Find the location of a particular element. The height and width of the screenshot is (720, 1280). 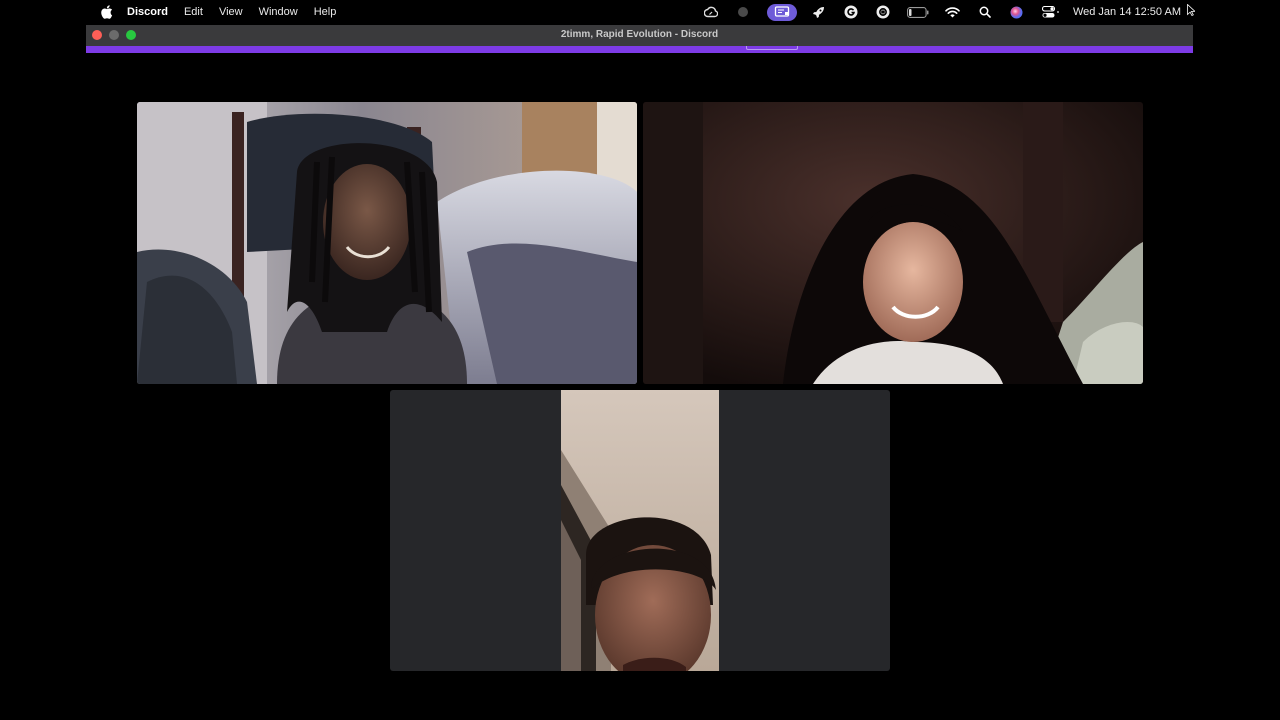

battery-icon is located at coordinates (918, 12).